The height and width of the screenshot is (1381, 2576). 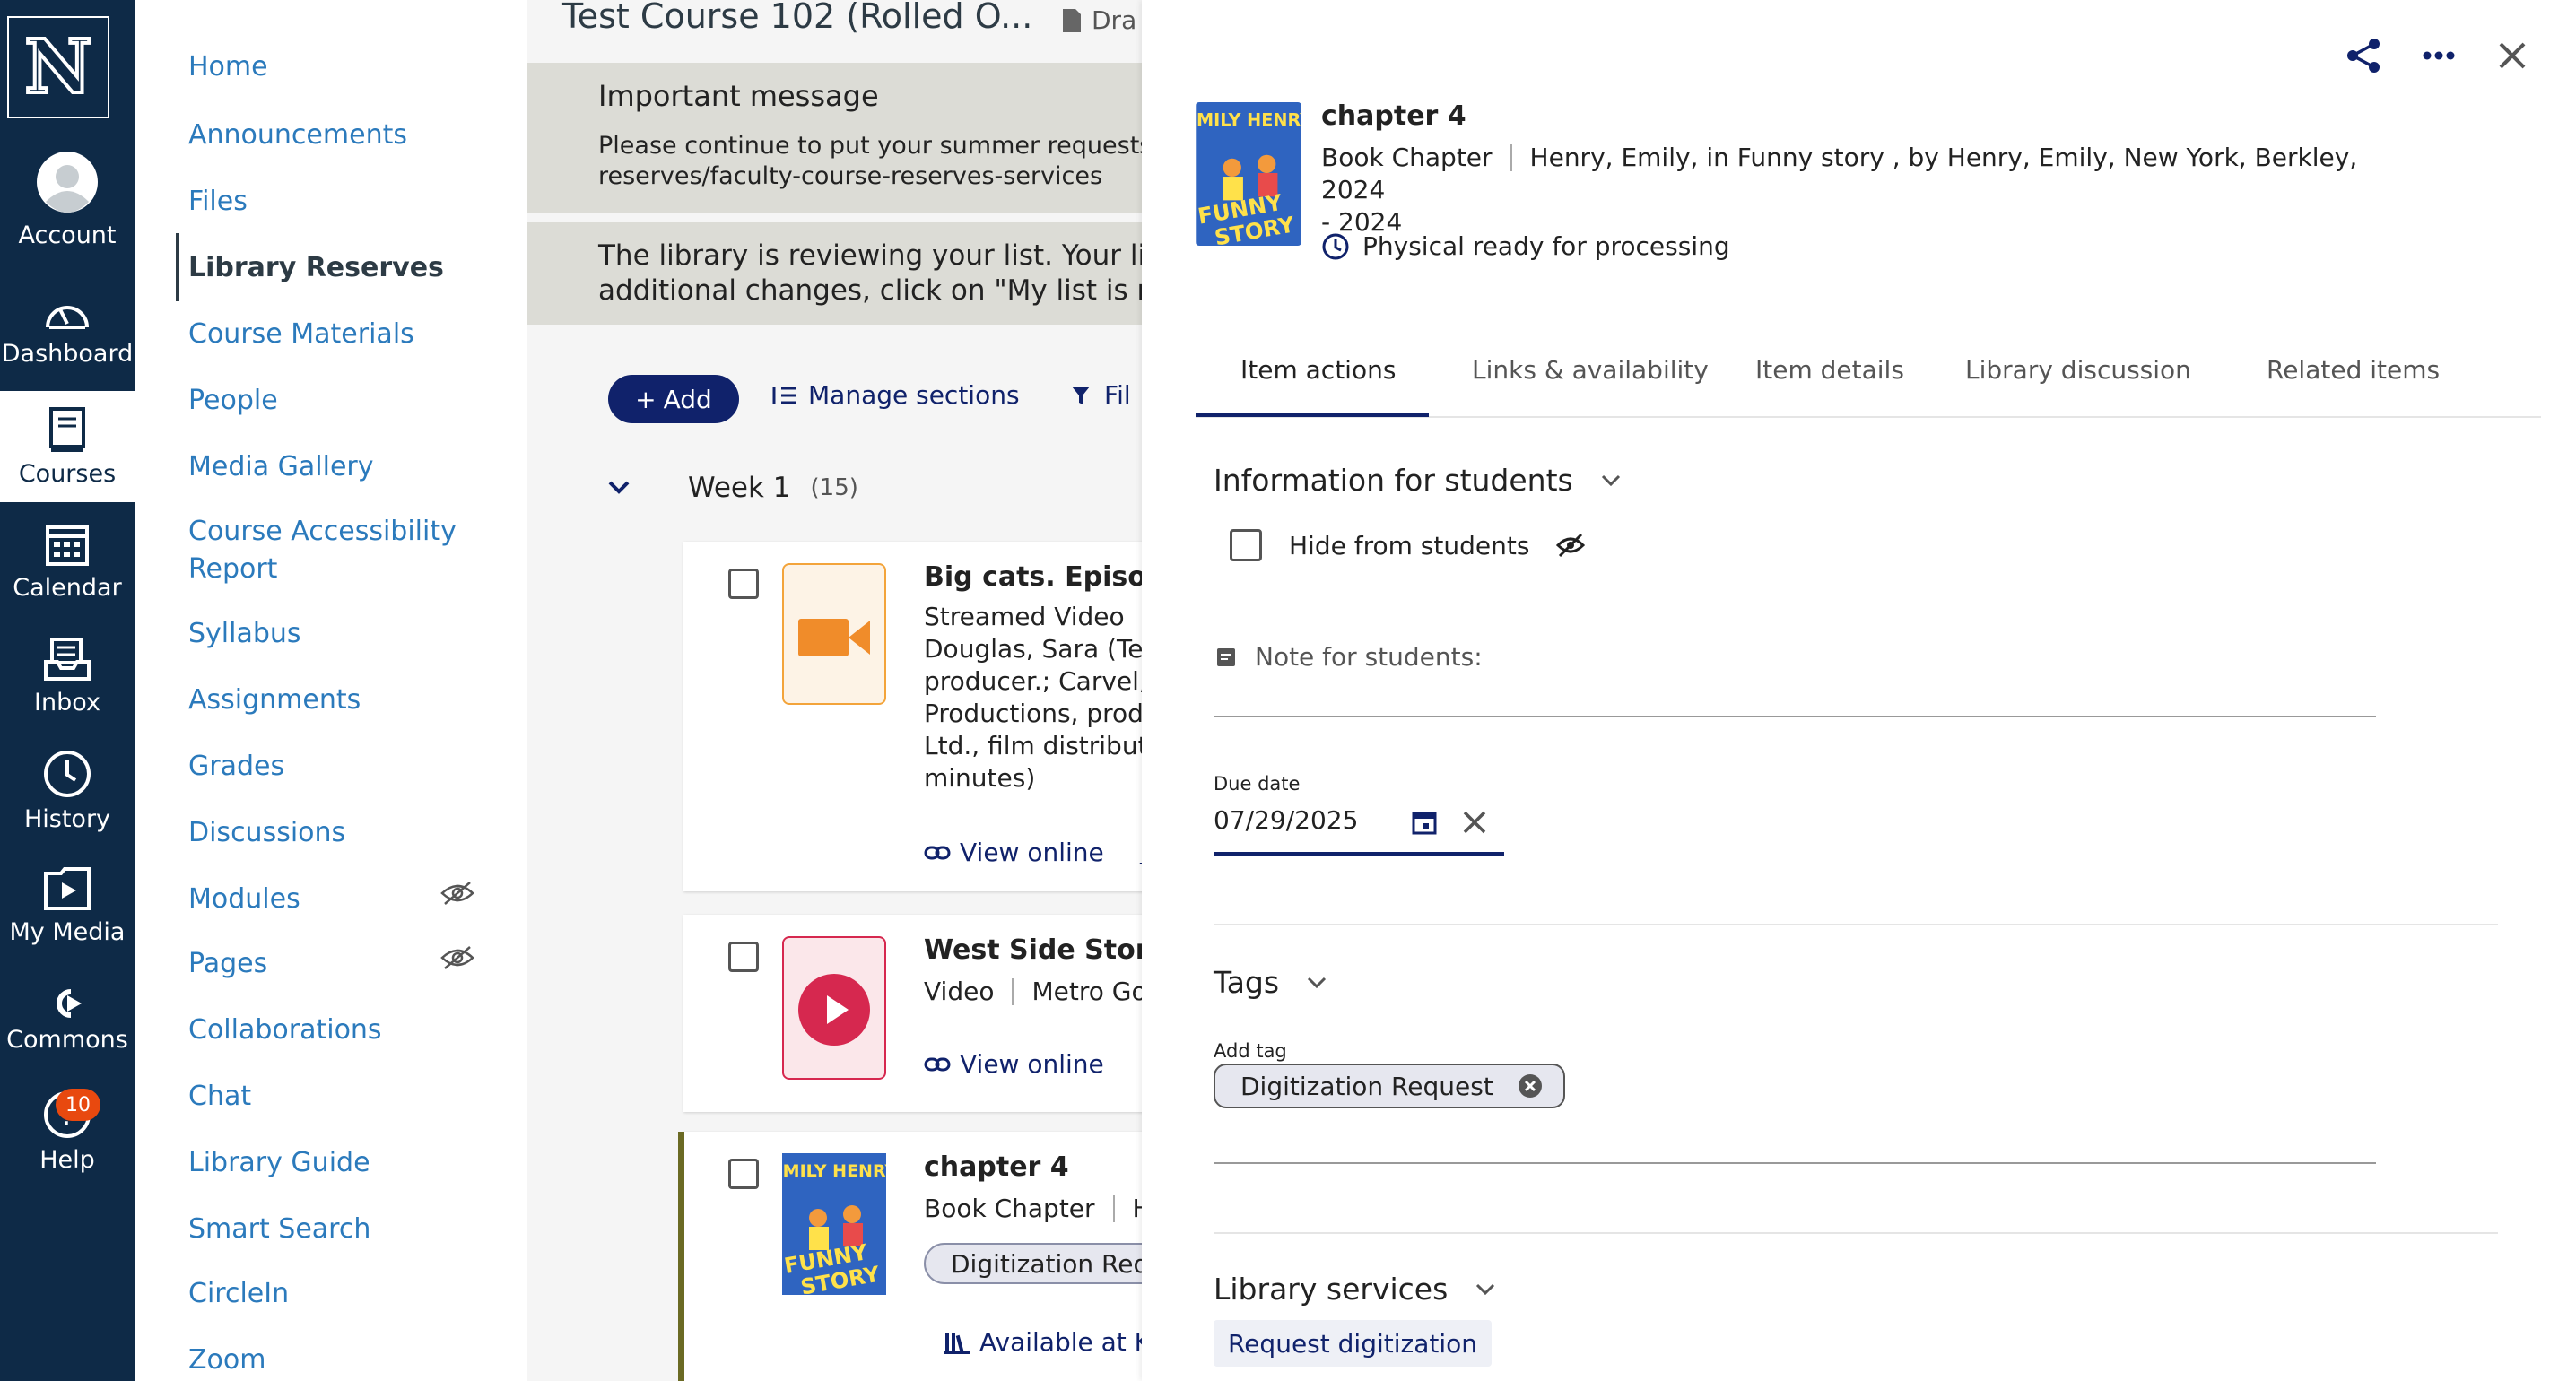 I want to click on course-nav-library-reserves: Library Reserves, so click(x=316, y=268).